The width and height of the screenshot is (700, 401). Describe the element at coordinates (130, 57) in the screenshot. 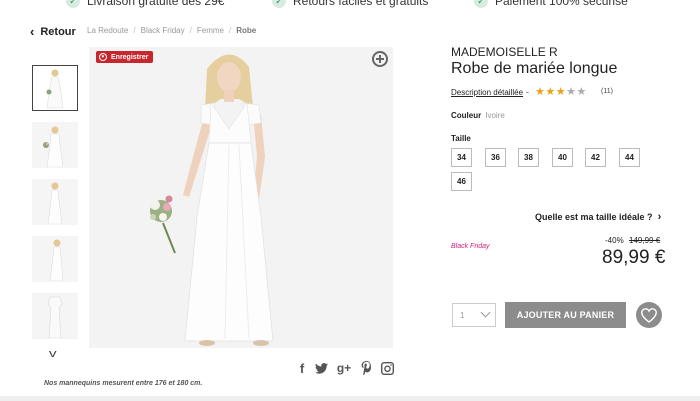

I see `save-label: Enregistrer` at that location.